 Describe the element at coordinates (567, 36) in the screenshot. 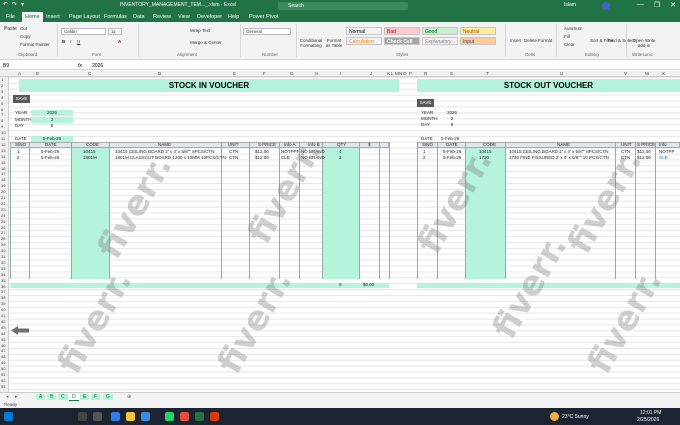

I see `fill-button: Fill` at that location.